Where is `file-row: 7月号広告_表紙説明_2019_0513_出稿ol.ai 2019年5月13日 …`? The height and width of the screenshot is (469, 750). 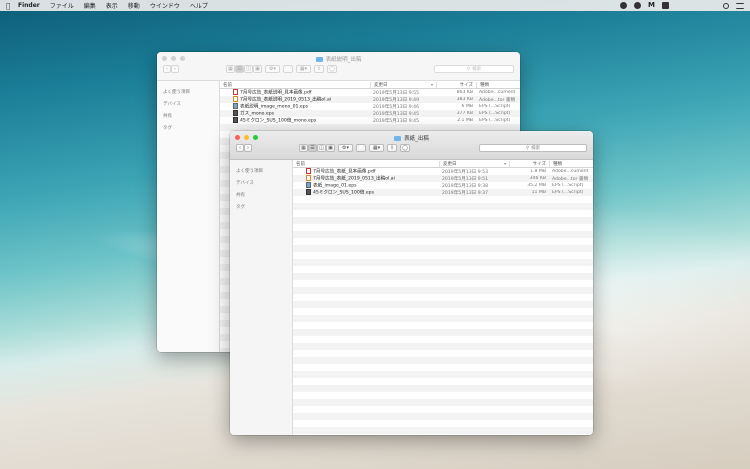
file-row: 7月号広告_表紙説明_2019_0513_出稿ol.ai 2019年5月13日 … is located at coordinates (370, 99).